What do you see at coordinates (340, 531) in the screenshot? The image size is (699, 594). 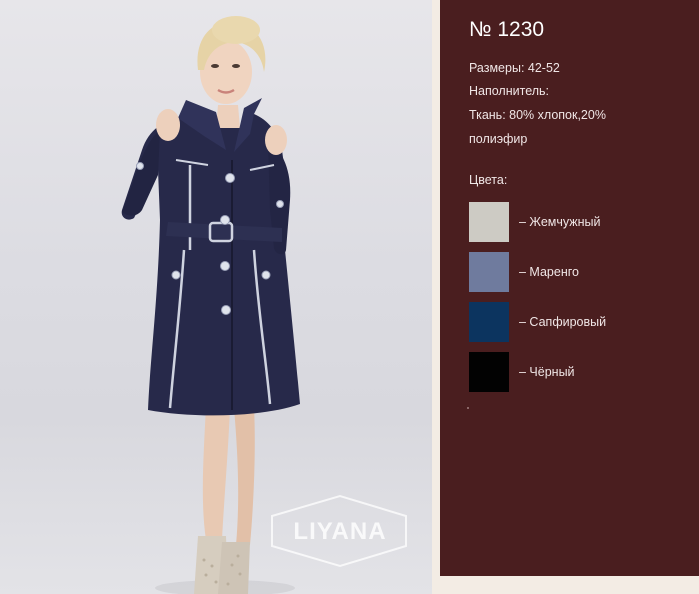 I see `watermark-logo: LIYANA` at bounding box center [340, 531].